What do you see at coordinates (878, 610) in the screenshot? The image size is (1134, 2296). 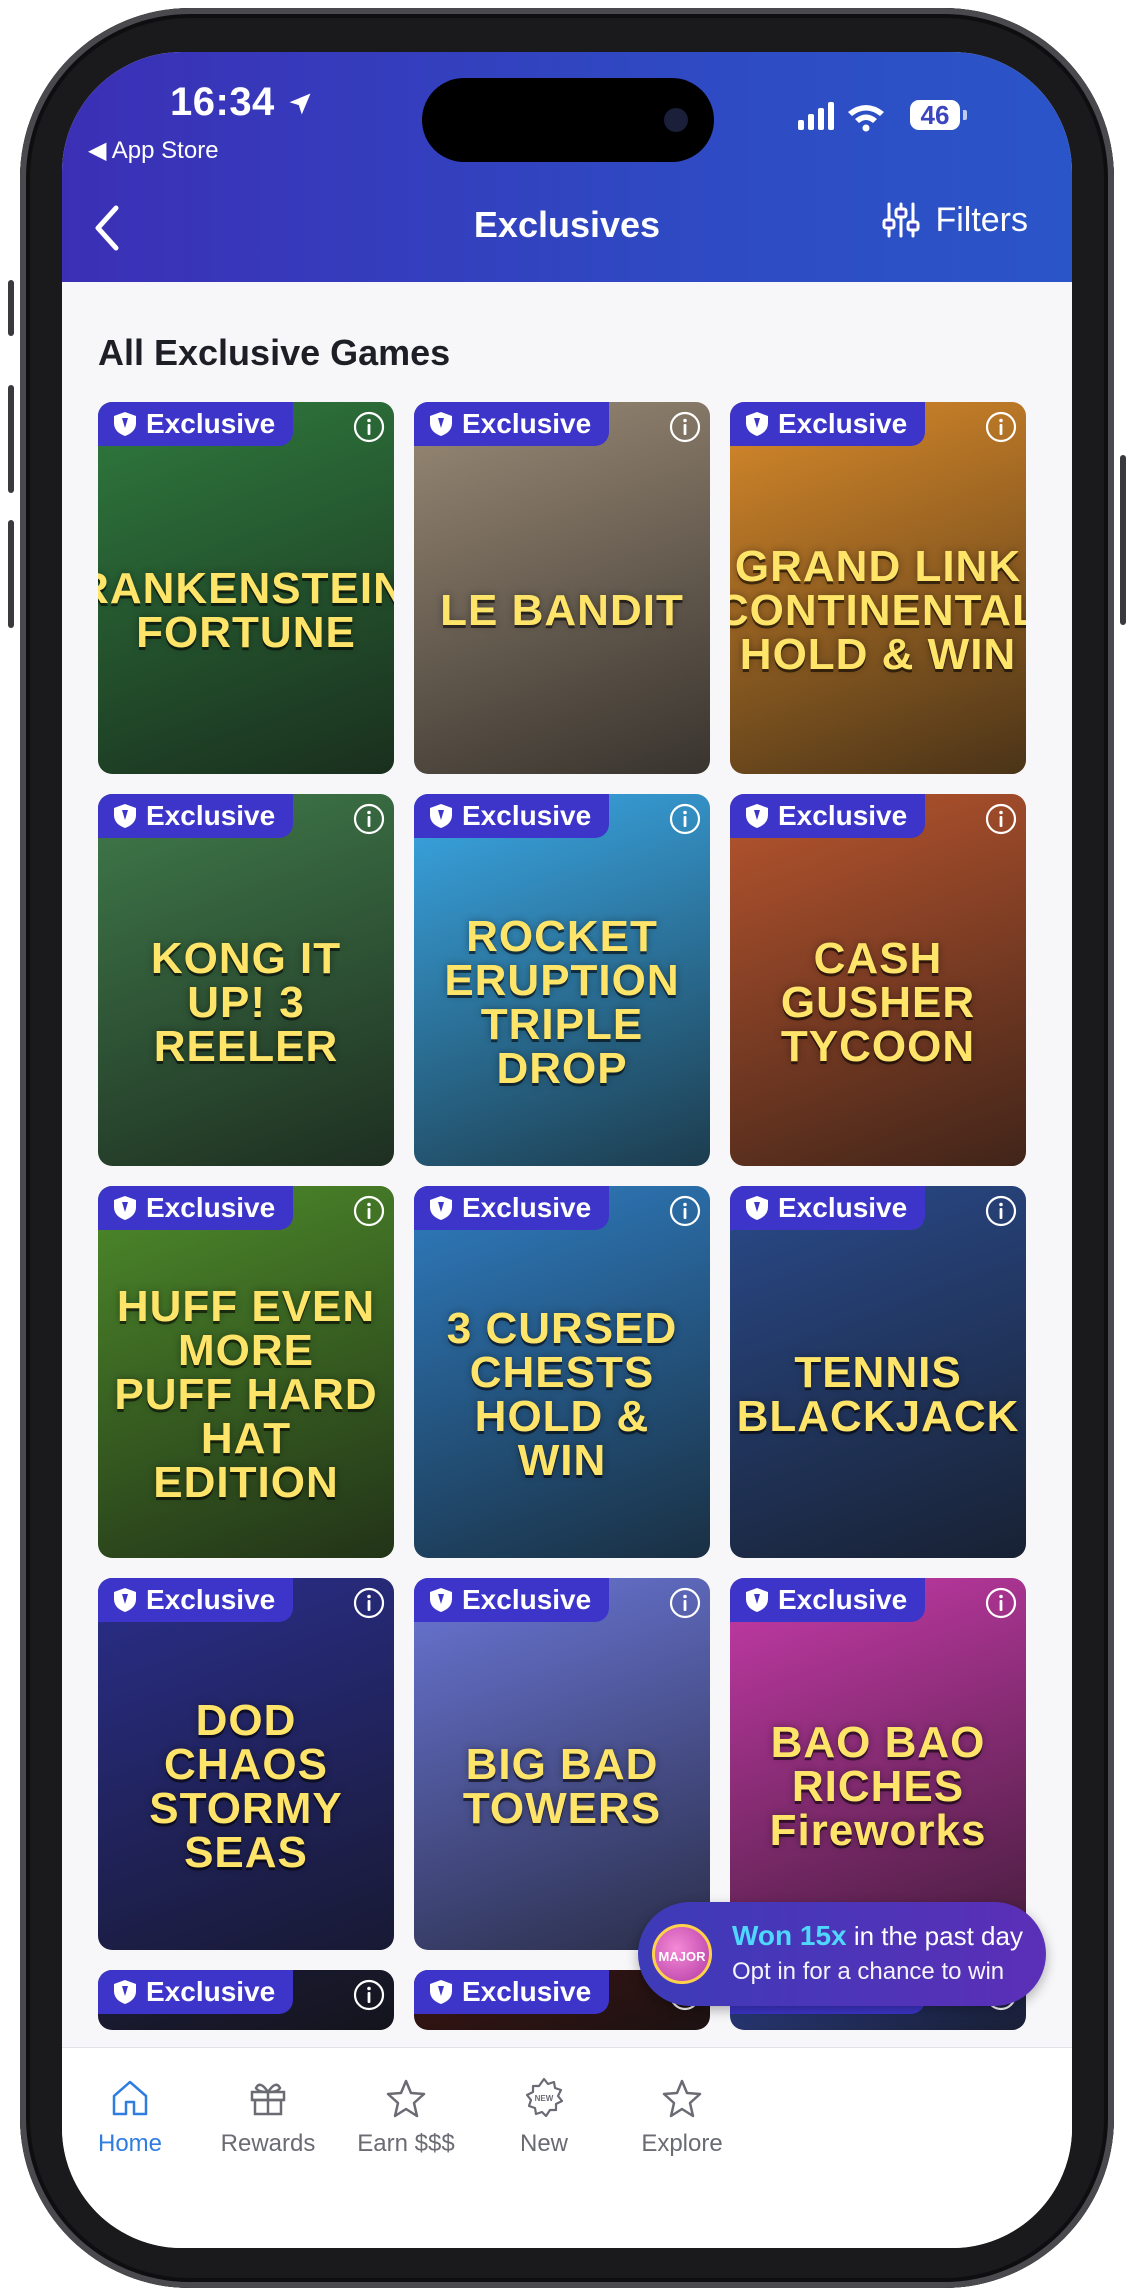 I see `game-title: GRAND LINK CONTINENTAL HOLD & WIN` at bounding box center [878, 610].